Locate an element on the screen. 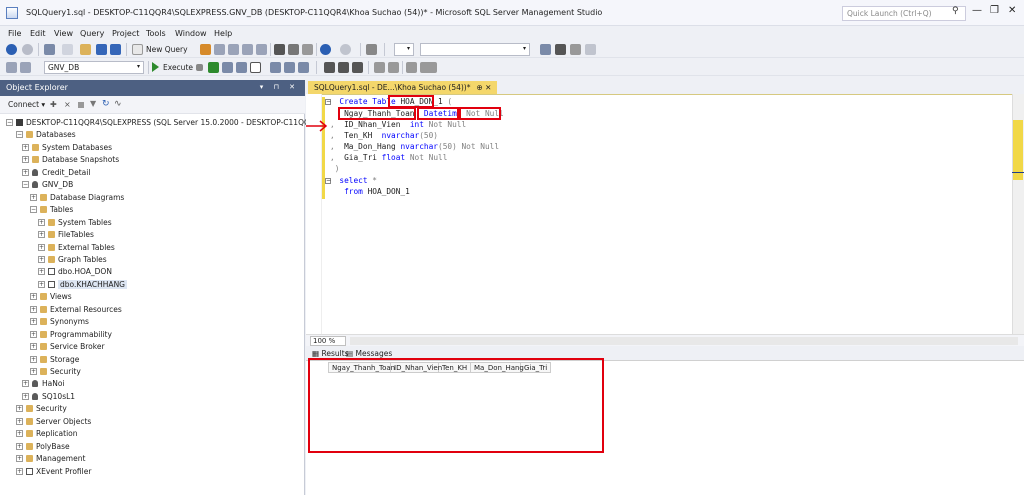 The height and width of the screenshot is (495, 1024). search-icon: ⚲ is located at coordinates (955, 11).